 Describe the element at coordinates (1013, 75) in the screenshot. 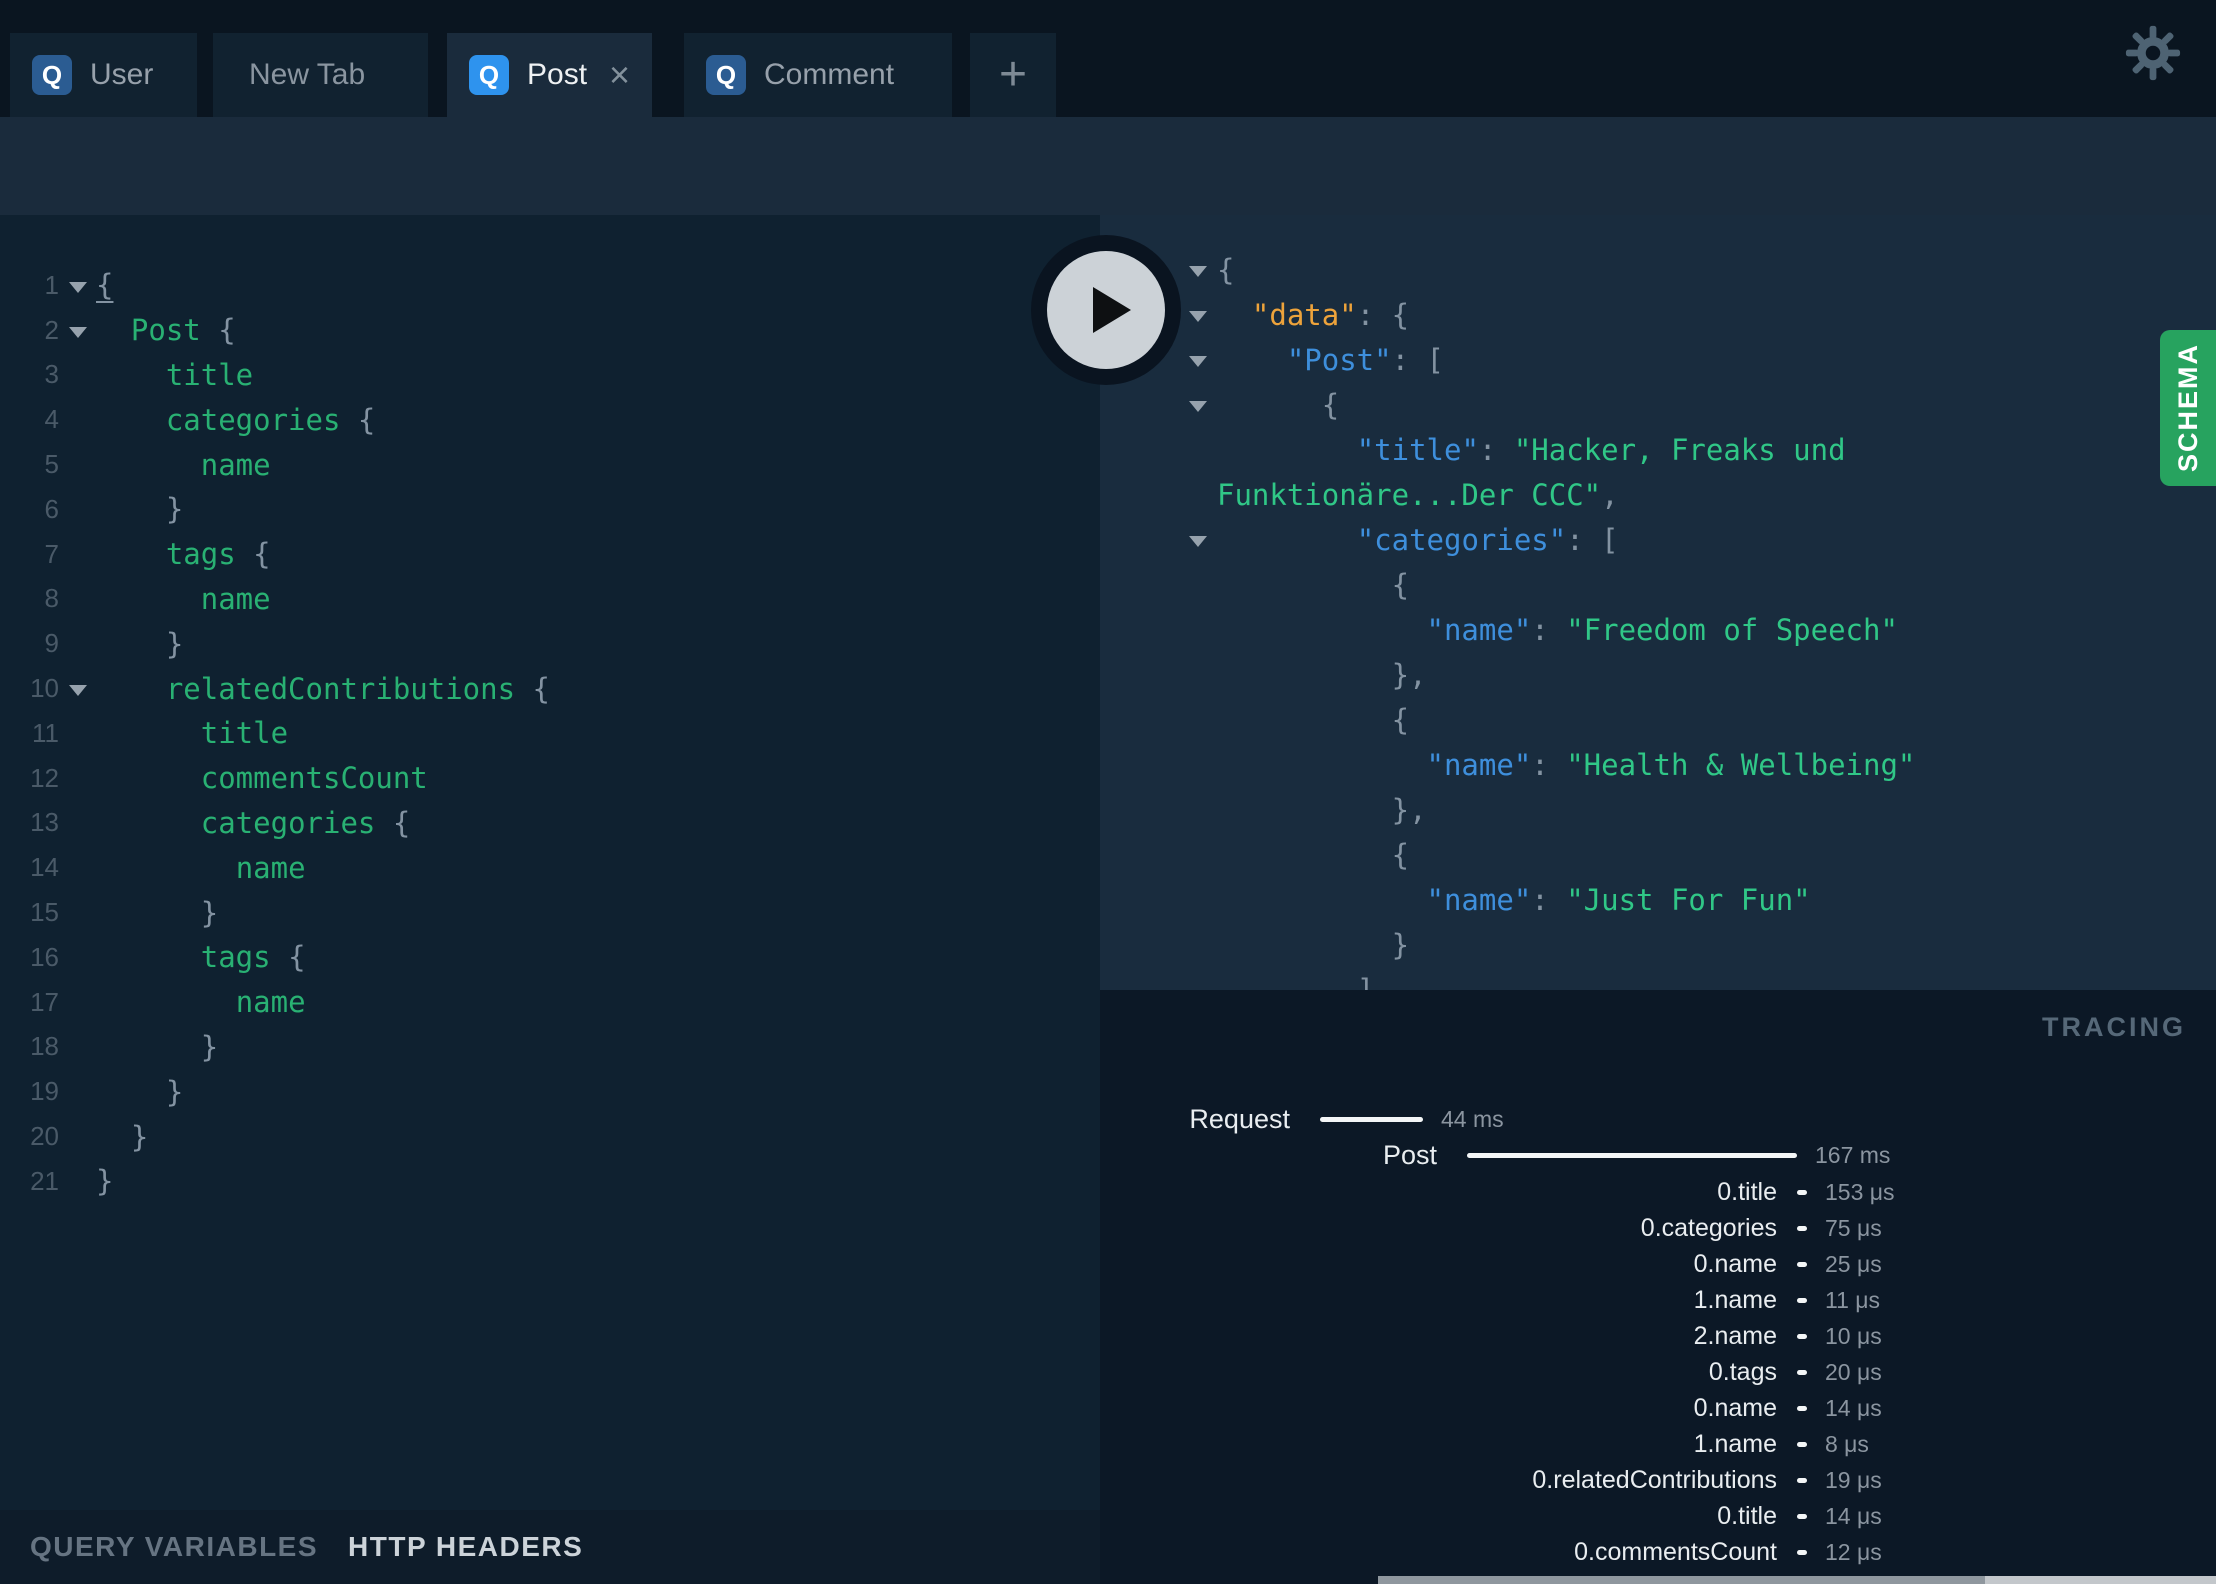

I see `add-tab-button: +` at that location.